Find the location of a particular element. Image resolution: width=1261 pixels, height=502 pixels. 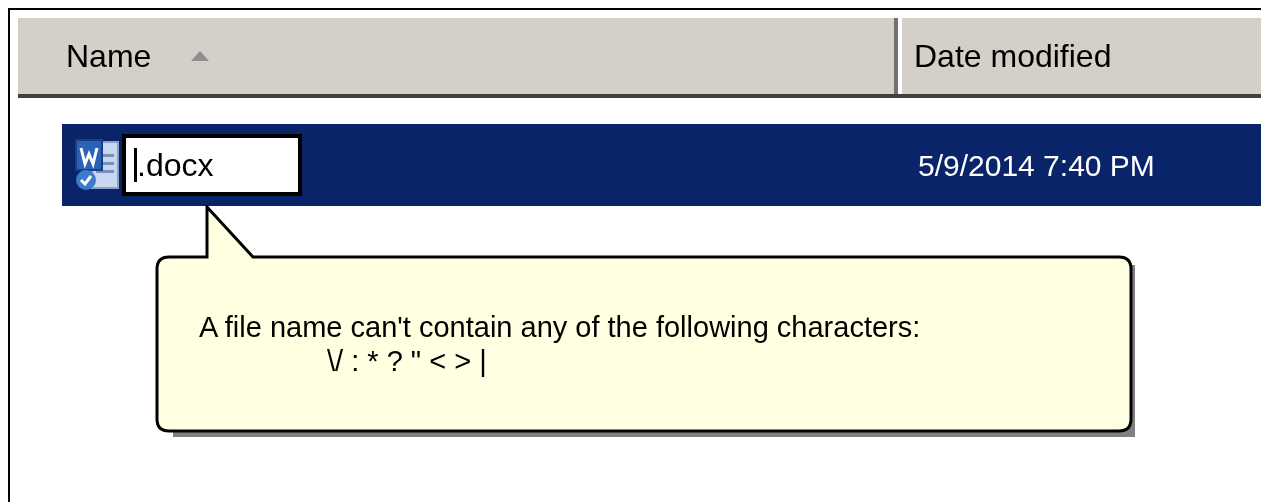

column-header: Date modified is located at coordinates (1079, 56).